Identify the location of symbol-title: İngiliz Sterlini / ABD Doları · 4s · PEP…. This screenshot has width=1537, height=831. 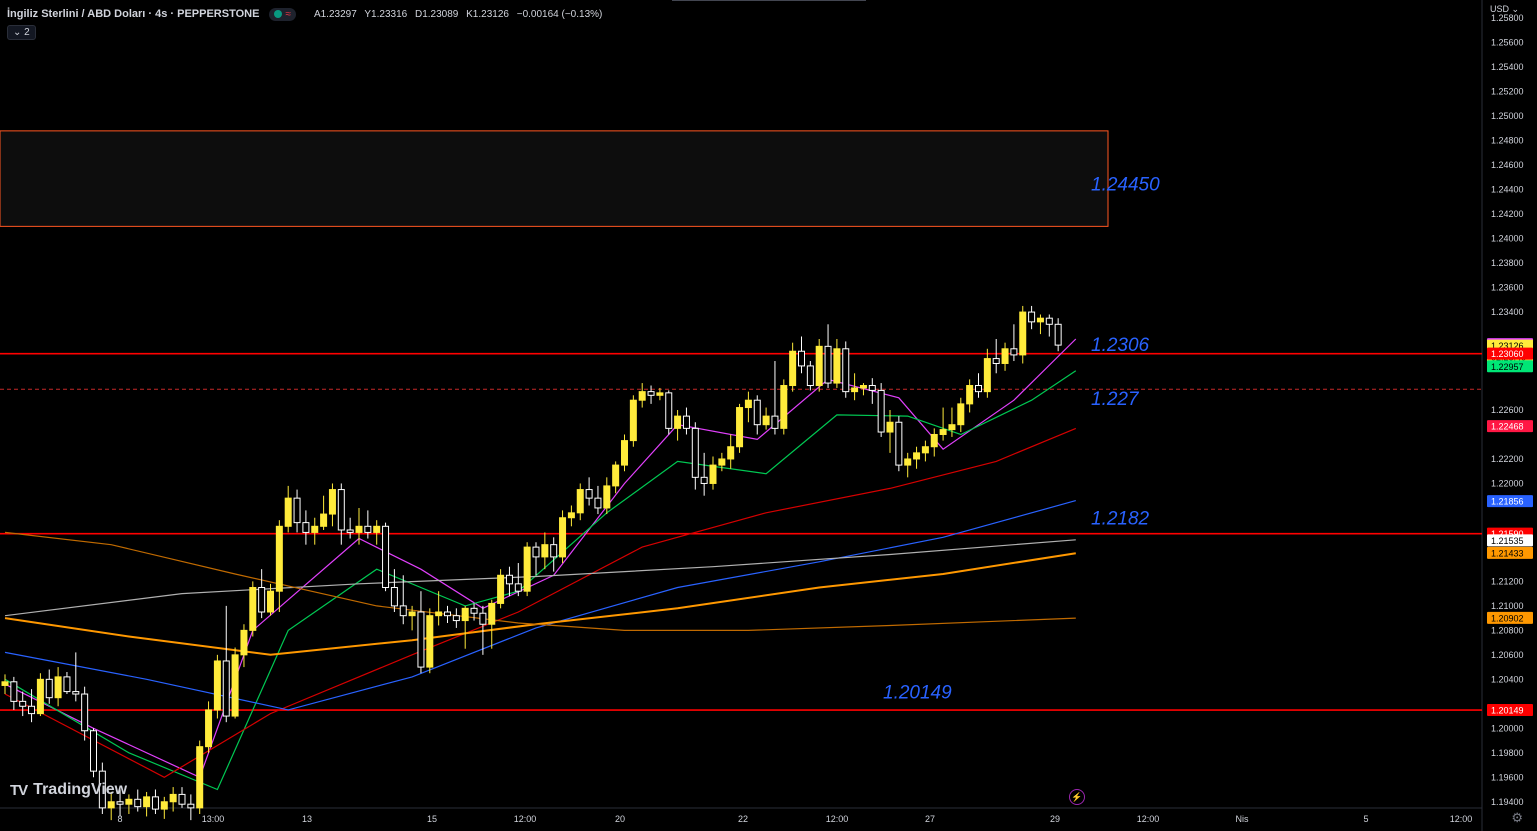
(133, 14).